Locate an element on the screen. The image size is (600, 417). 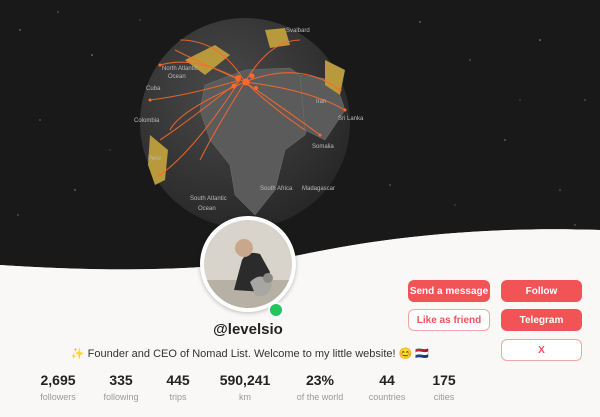
stat-world-percent: 23% of the world is located at coordinates (320, 387).